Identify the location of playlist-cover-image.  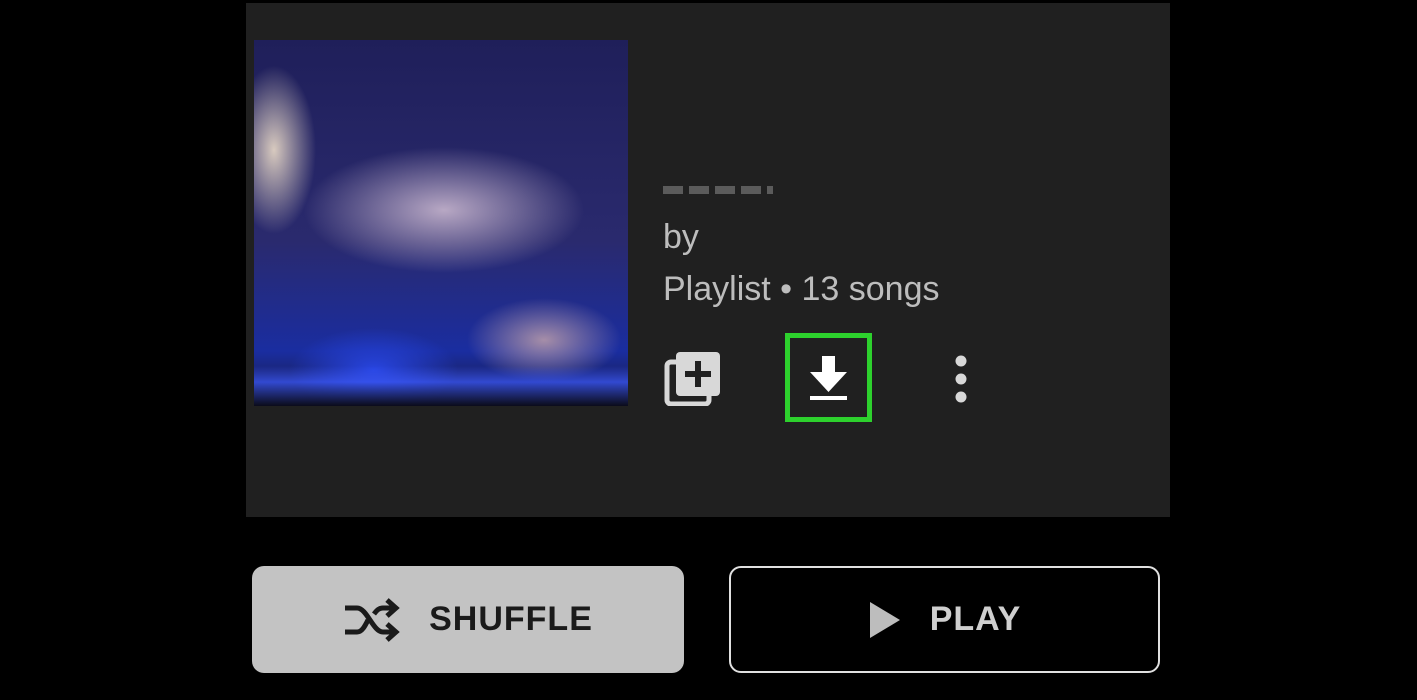
(441, 223).